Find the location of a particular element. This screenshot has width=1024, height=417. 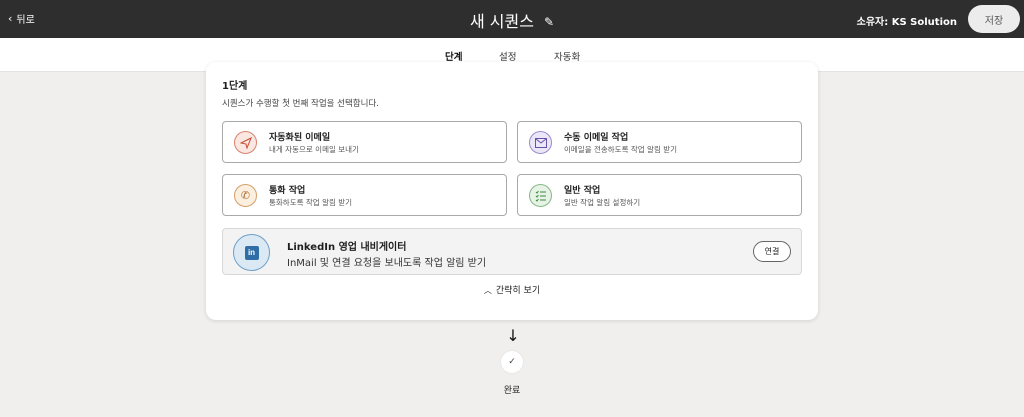

tab-steps: 단계 is located at coordinates (453, 56).